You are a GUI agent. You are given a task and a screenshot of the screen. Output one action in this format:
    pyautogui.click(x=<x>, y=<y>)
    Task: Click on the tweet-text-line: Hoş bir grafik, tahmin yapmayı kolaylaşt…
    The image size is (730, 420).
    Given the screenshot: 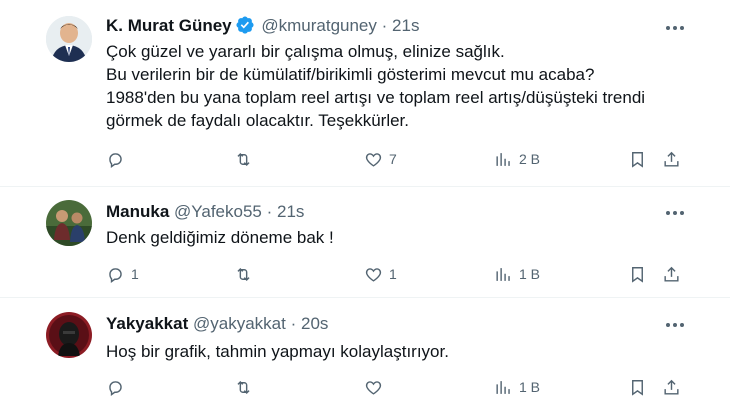 What is the action you would take?
    pyautogui.click(x=277, y=351)
    